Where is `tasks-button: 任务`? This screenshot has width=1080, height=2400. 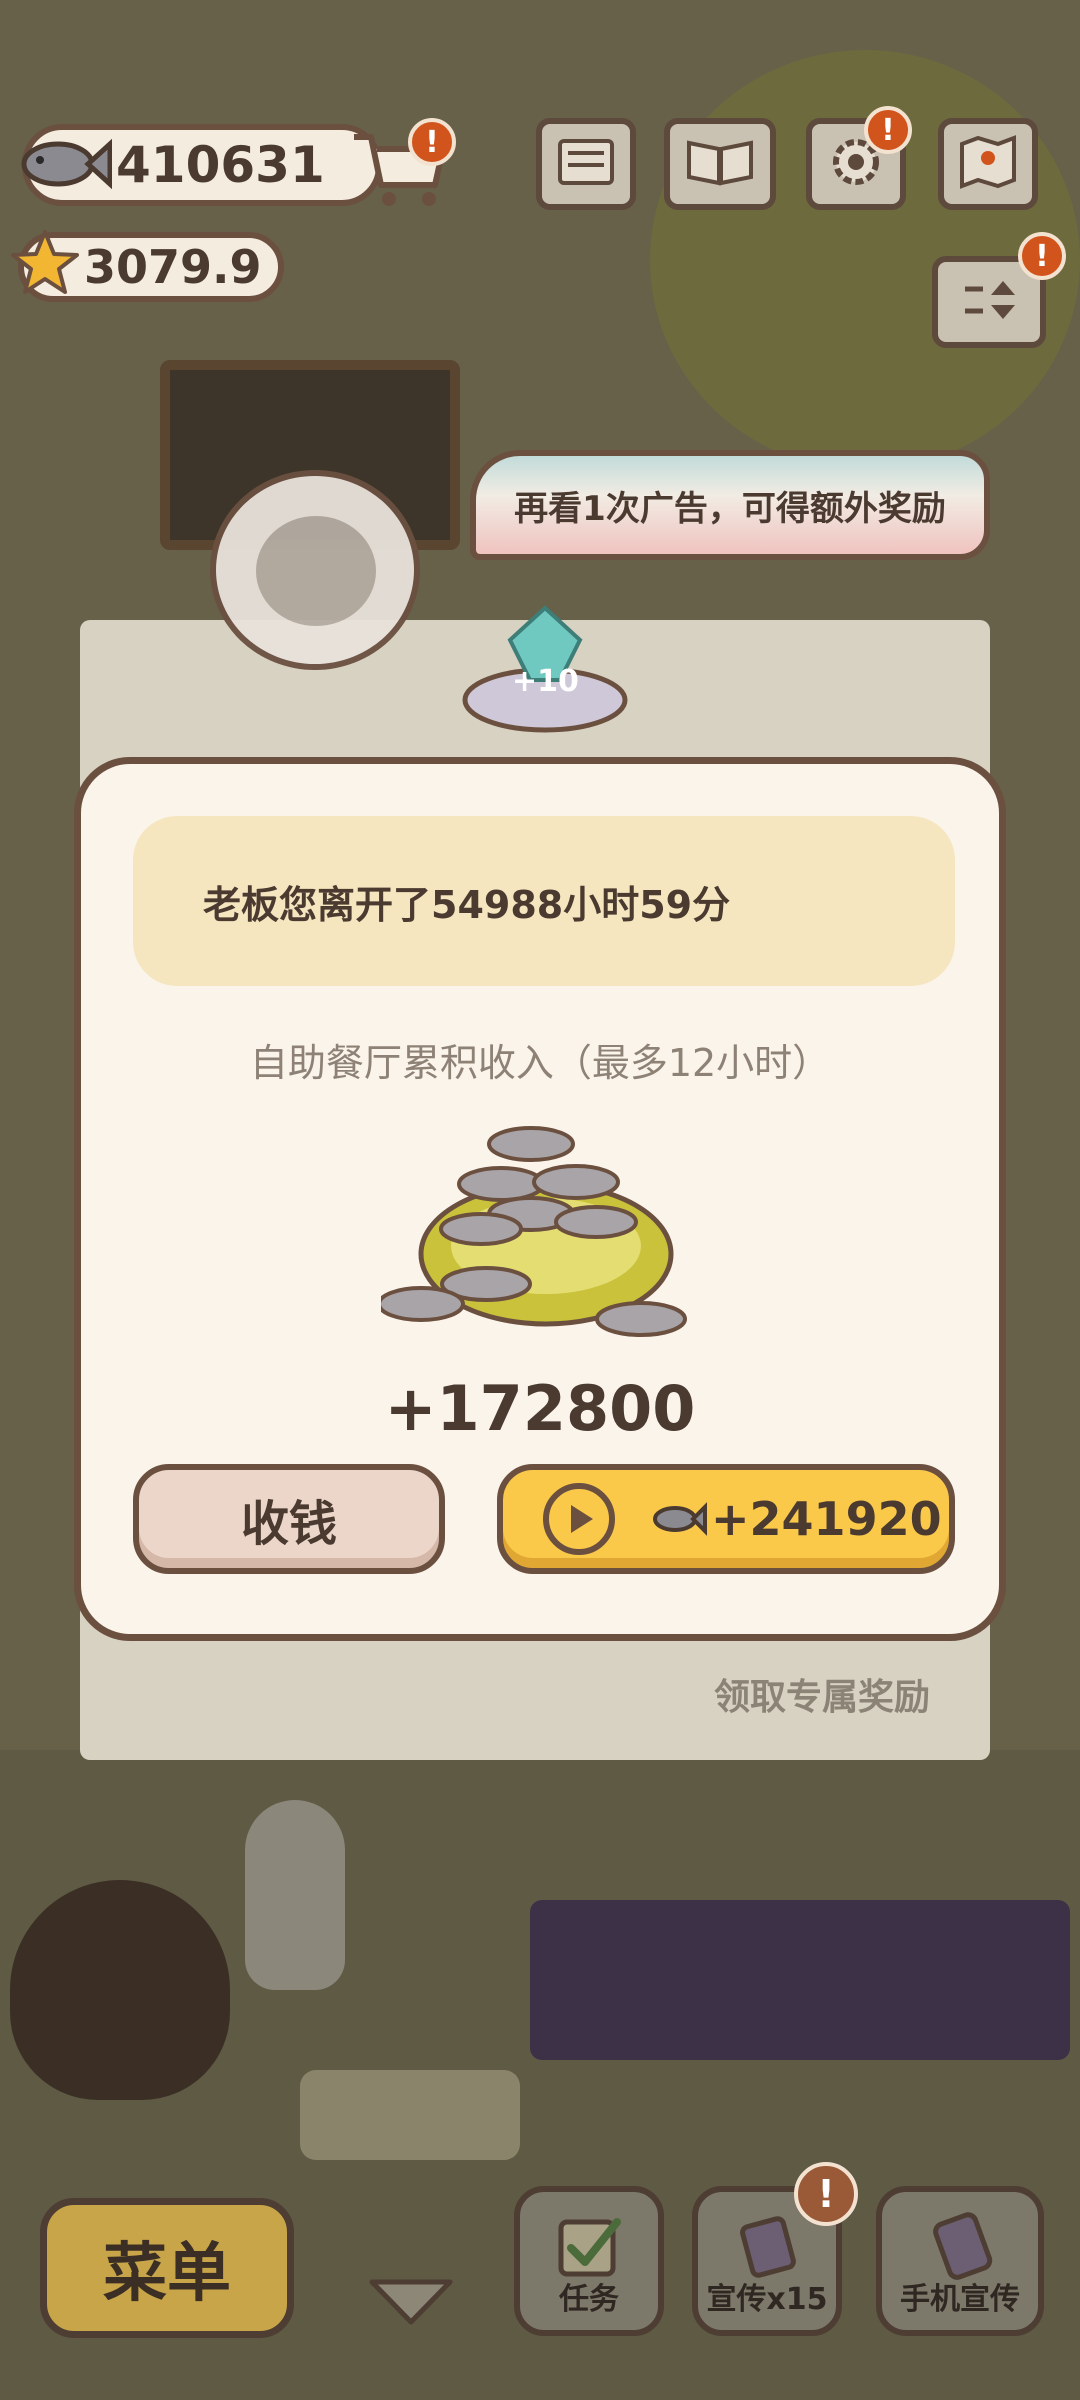 tasks-button: 任务 is located at coordinates (589, 2261).